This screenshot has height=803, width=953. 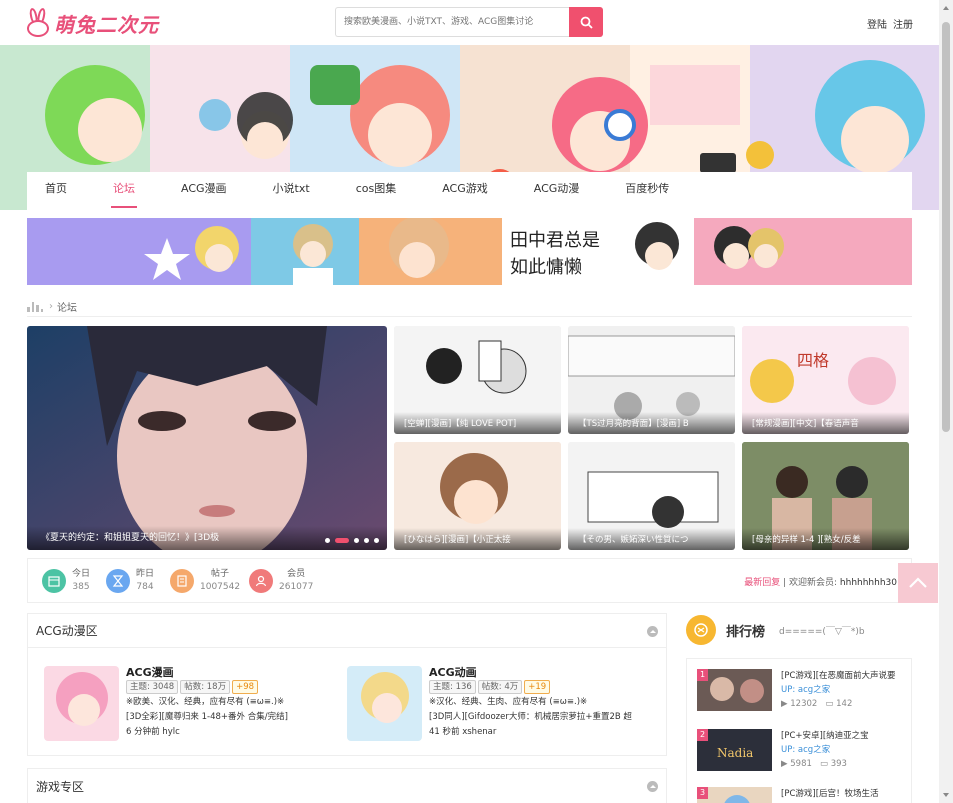 I want to click on register-link: 注册, so click(x=903, y=25).